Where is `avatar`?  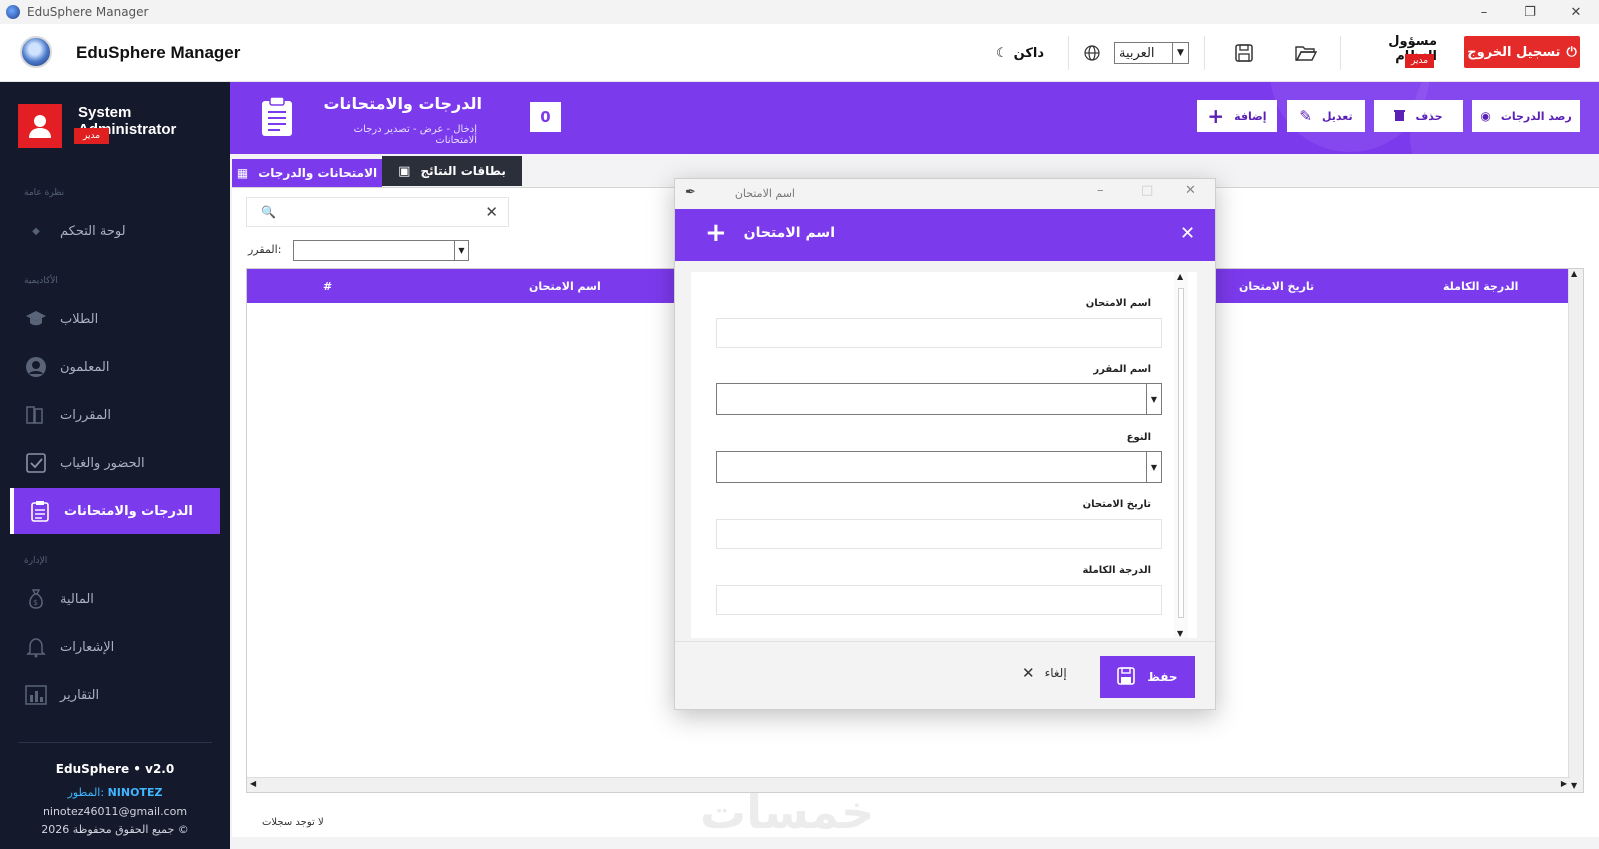
avatar is located at coordinates (40, 126).